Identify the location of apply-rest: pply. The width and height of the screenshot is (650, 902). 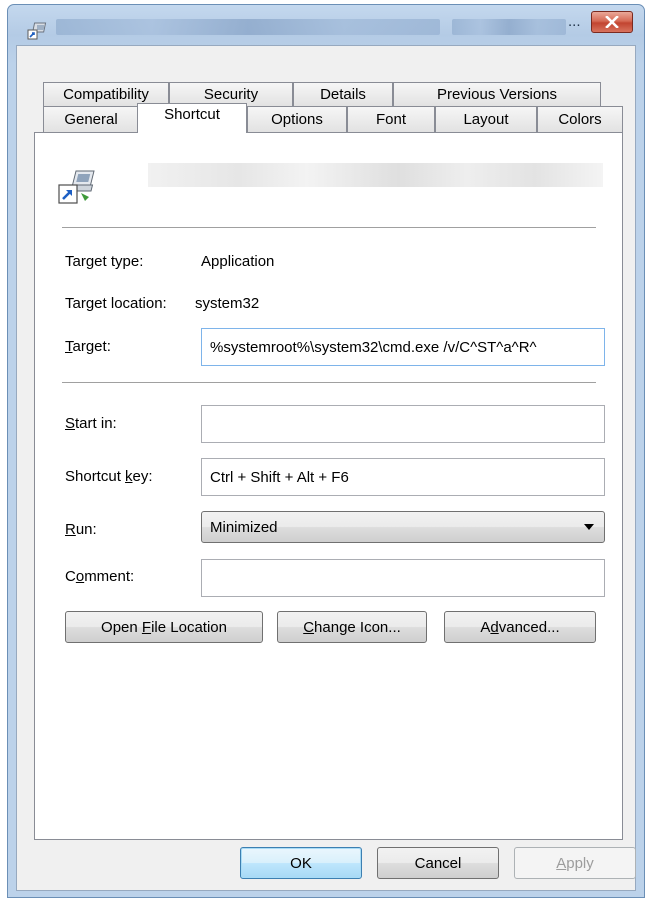
(580, 863).